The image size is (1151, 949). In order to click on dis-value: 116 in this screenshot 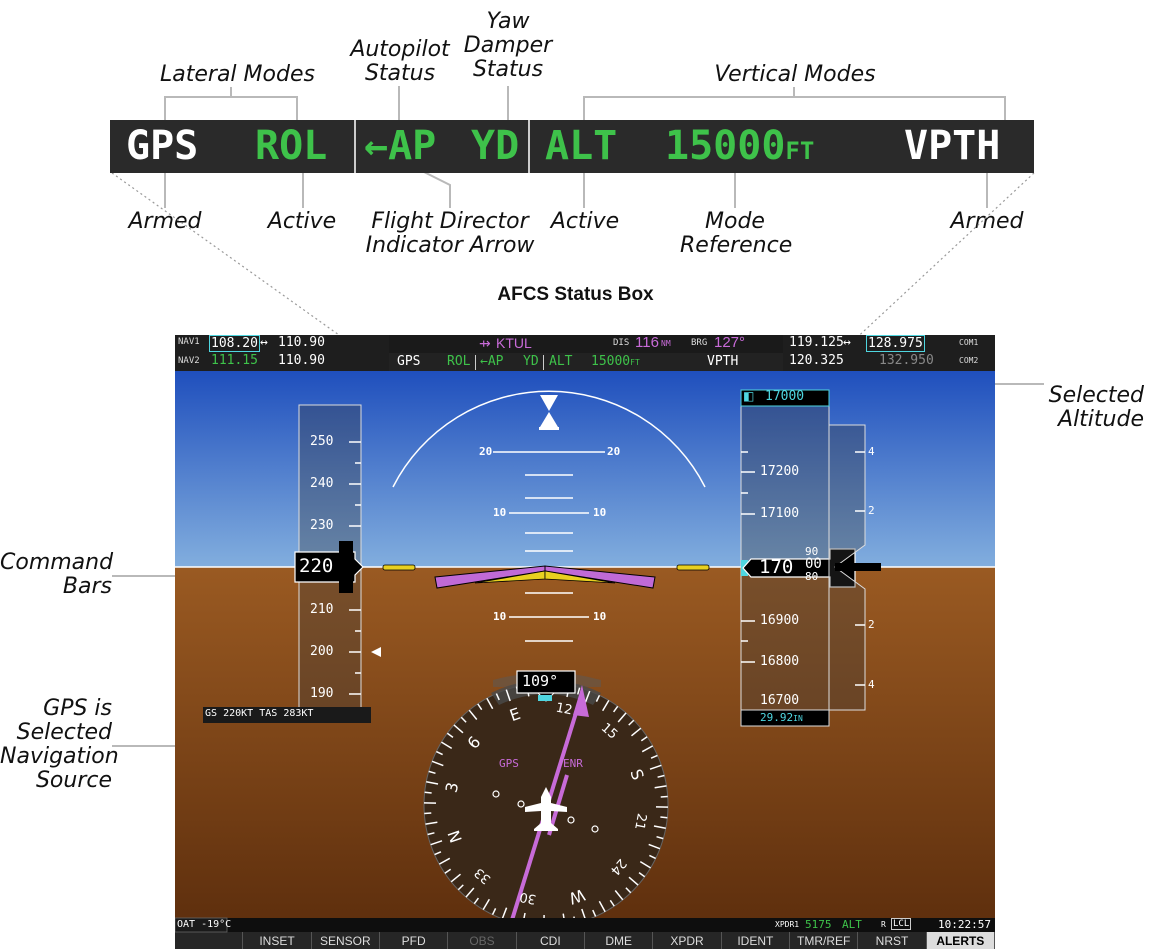, I will do `click(647, 343)`.